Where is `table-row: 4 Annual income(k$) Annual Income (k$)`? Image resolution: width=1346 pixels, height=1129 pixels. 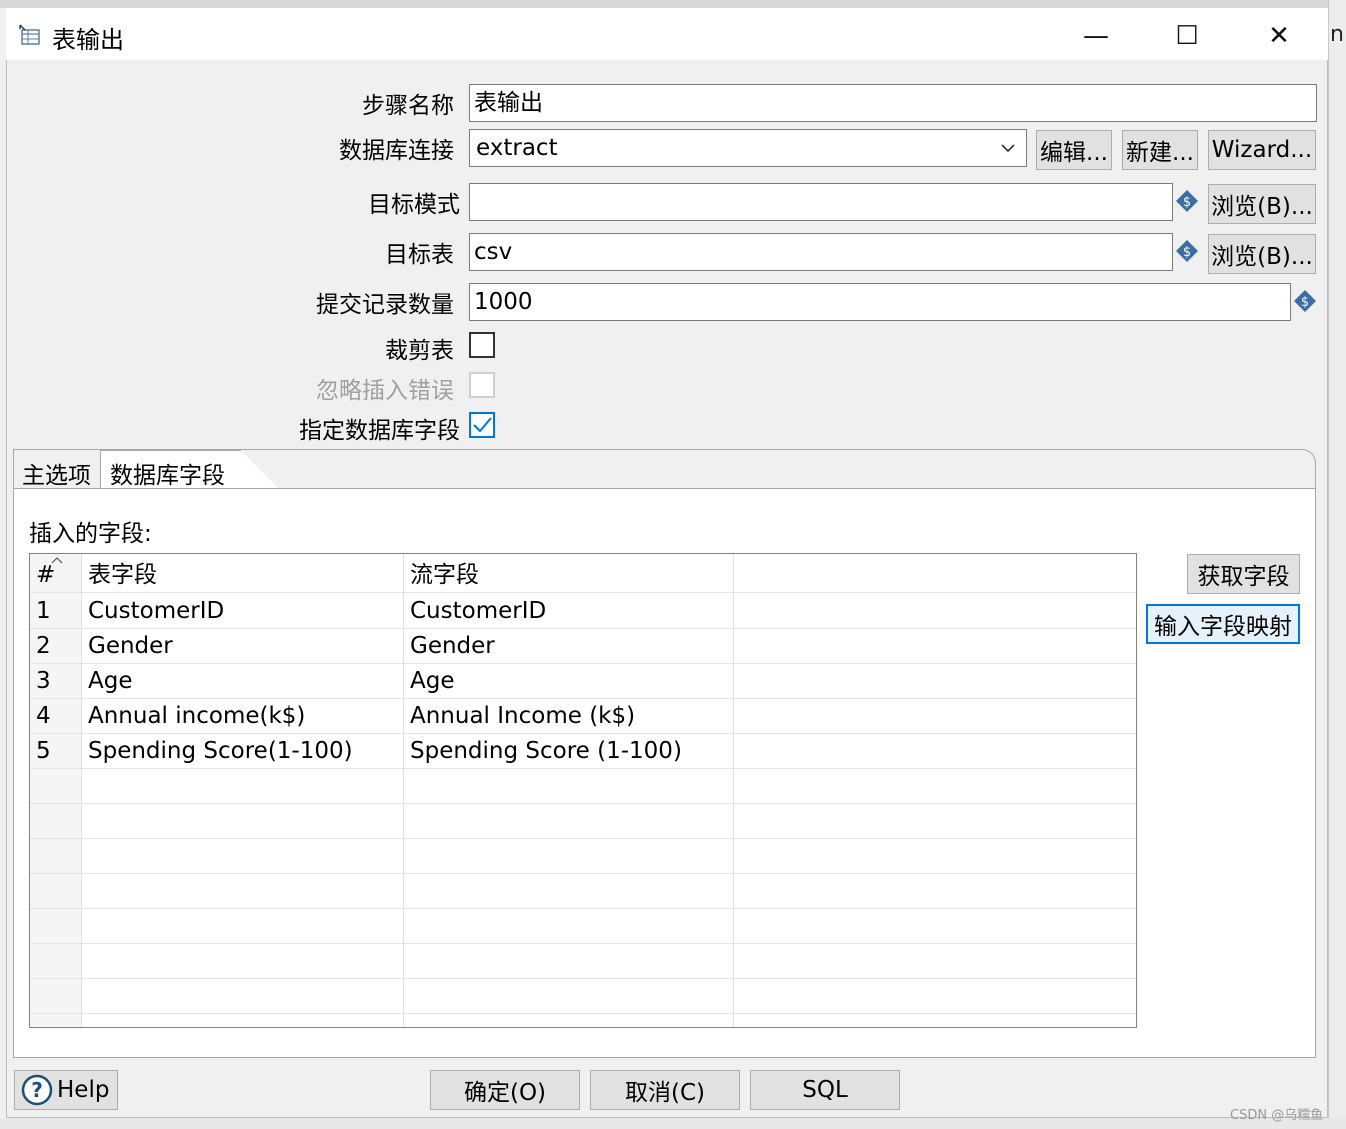 table-row: 4 Annual income(k$) Annual Income (k$) is located at coordinates (583, 716).